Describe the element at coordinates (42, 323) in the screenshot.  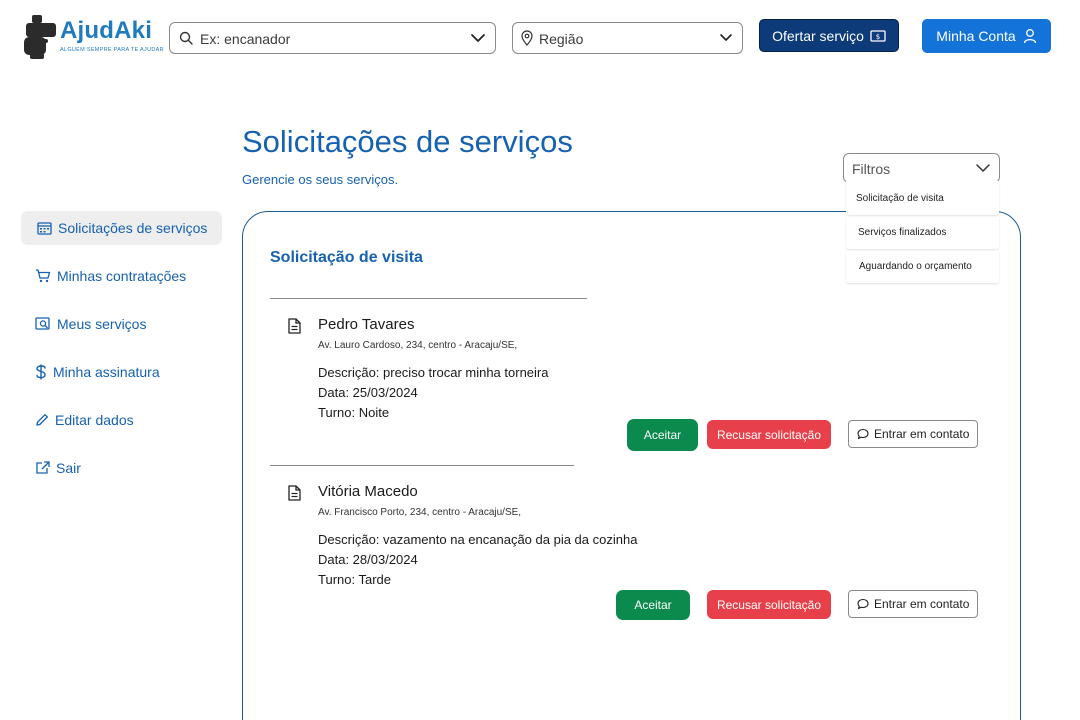
I see `search-doc-icon` at that location.